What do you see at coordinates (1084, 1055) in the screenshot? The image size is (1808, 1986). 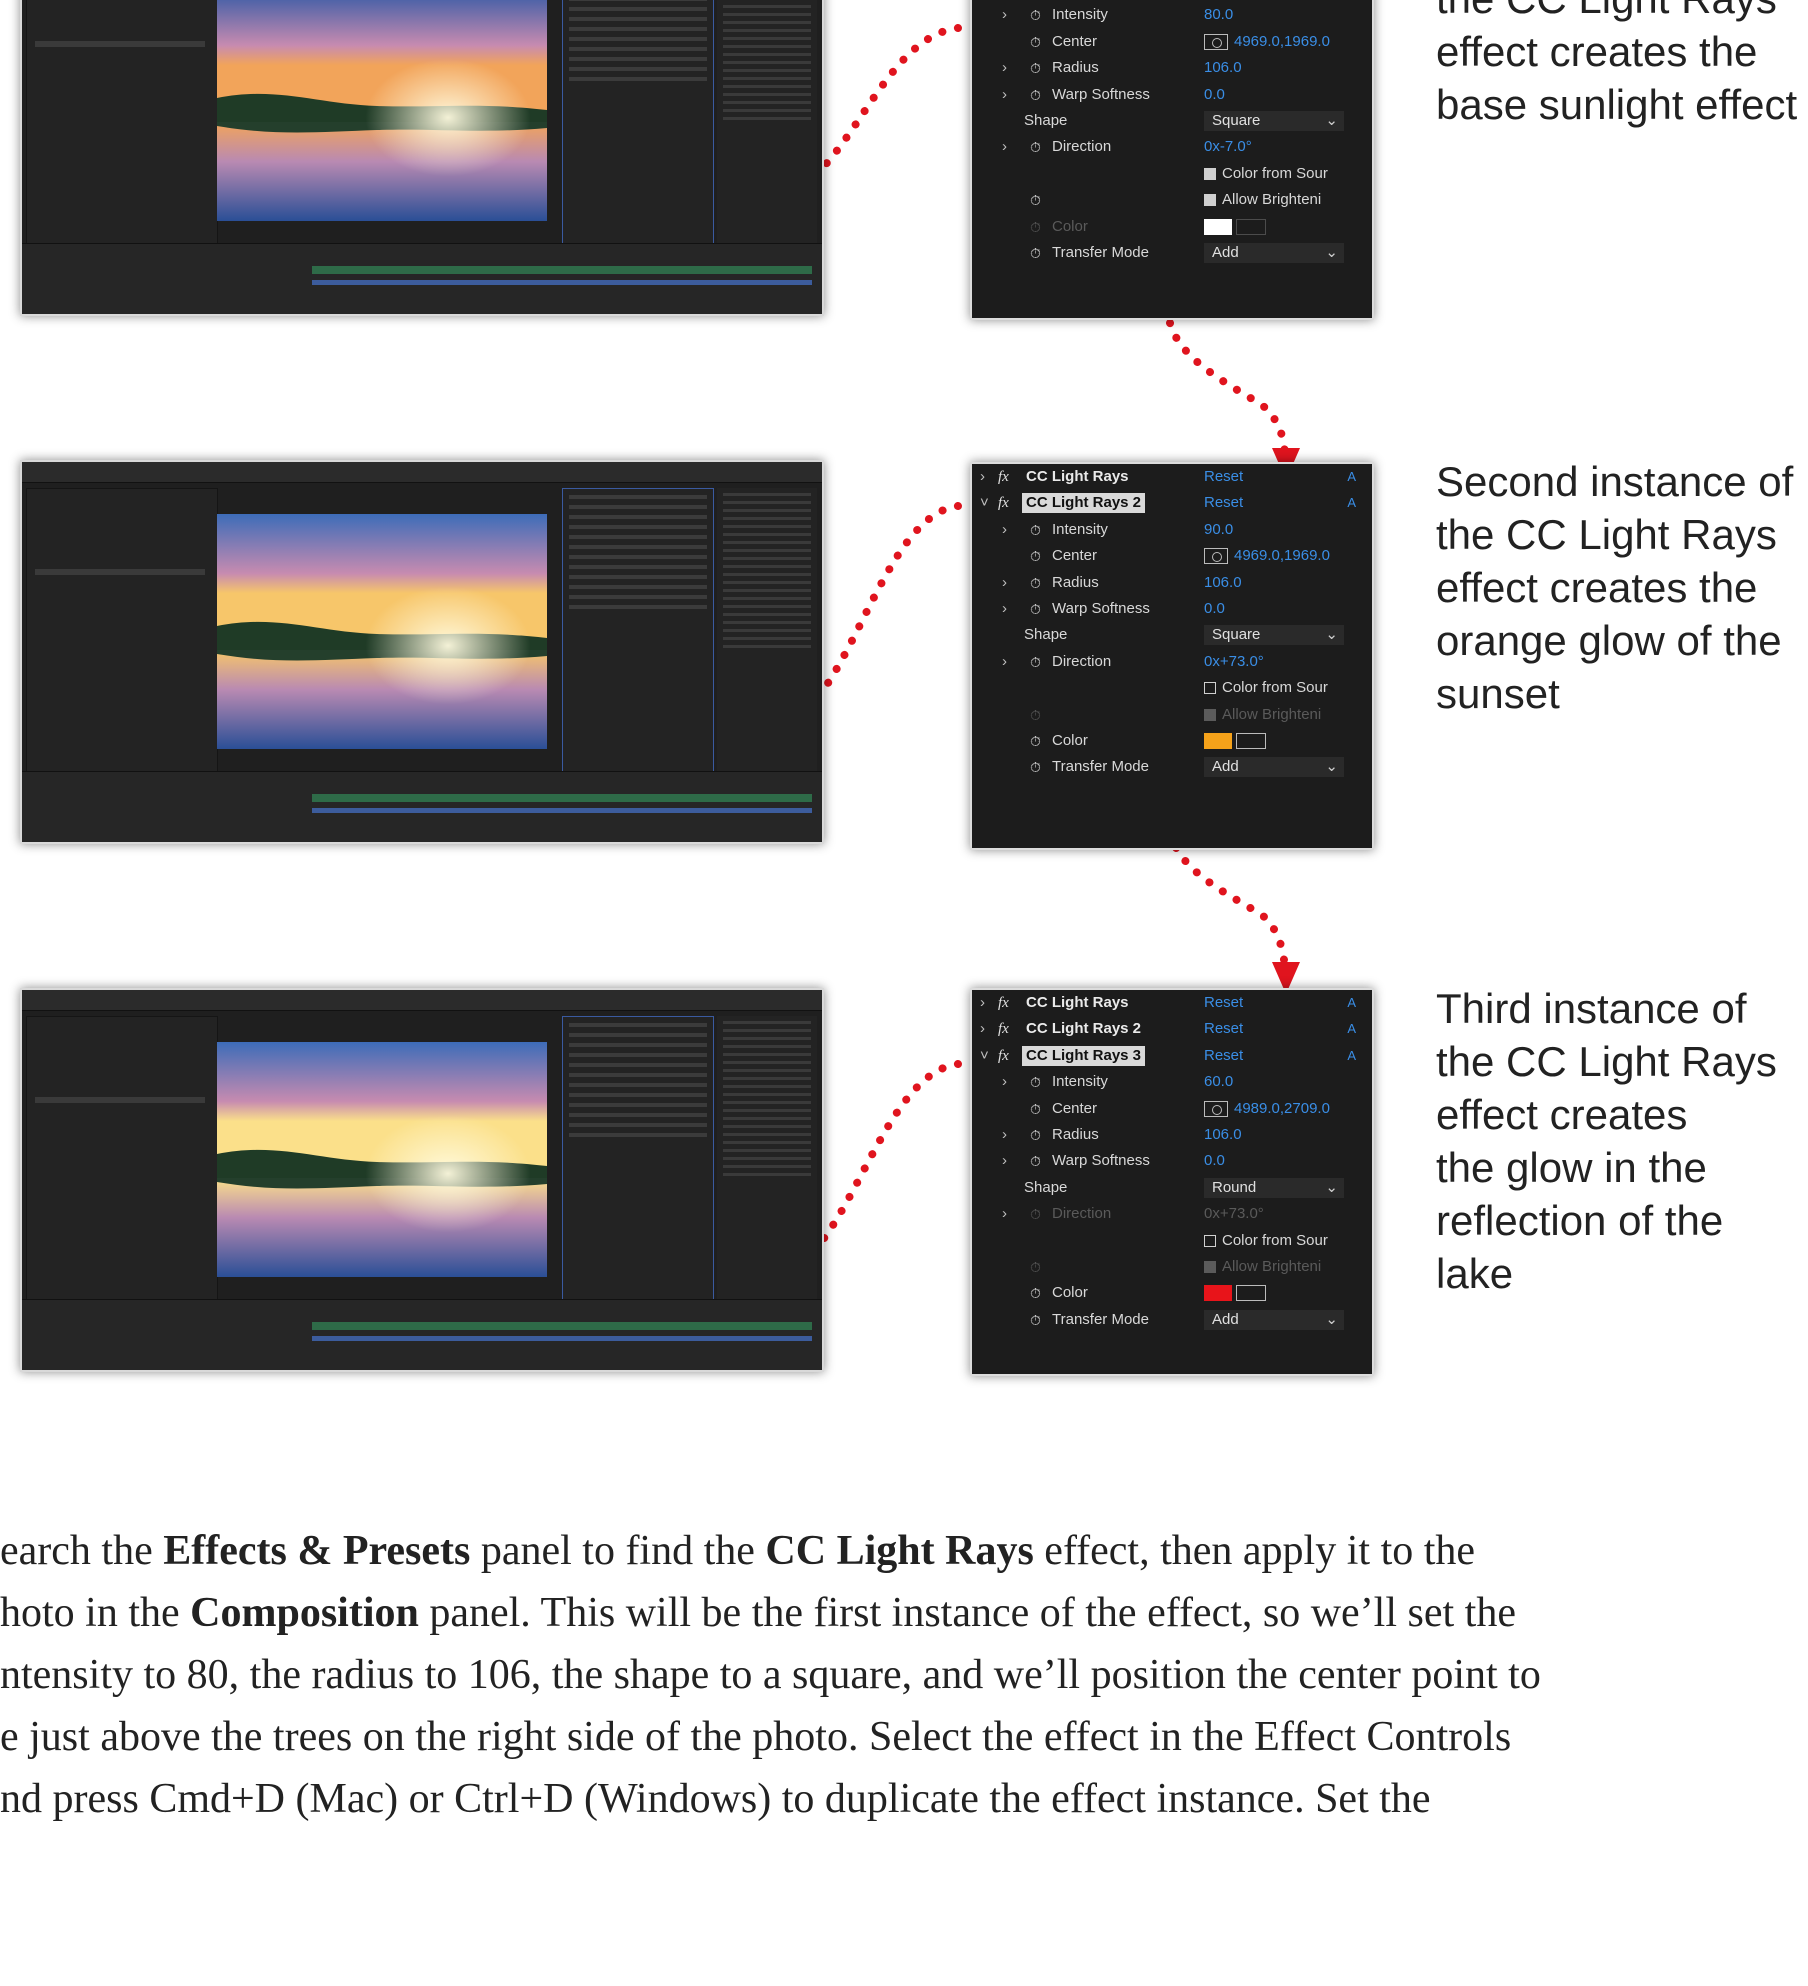 I see `effect-name: CC Light Rays 3` at bounding box center [1084, 1055].